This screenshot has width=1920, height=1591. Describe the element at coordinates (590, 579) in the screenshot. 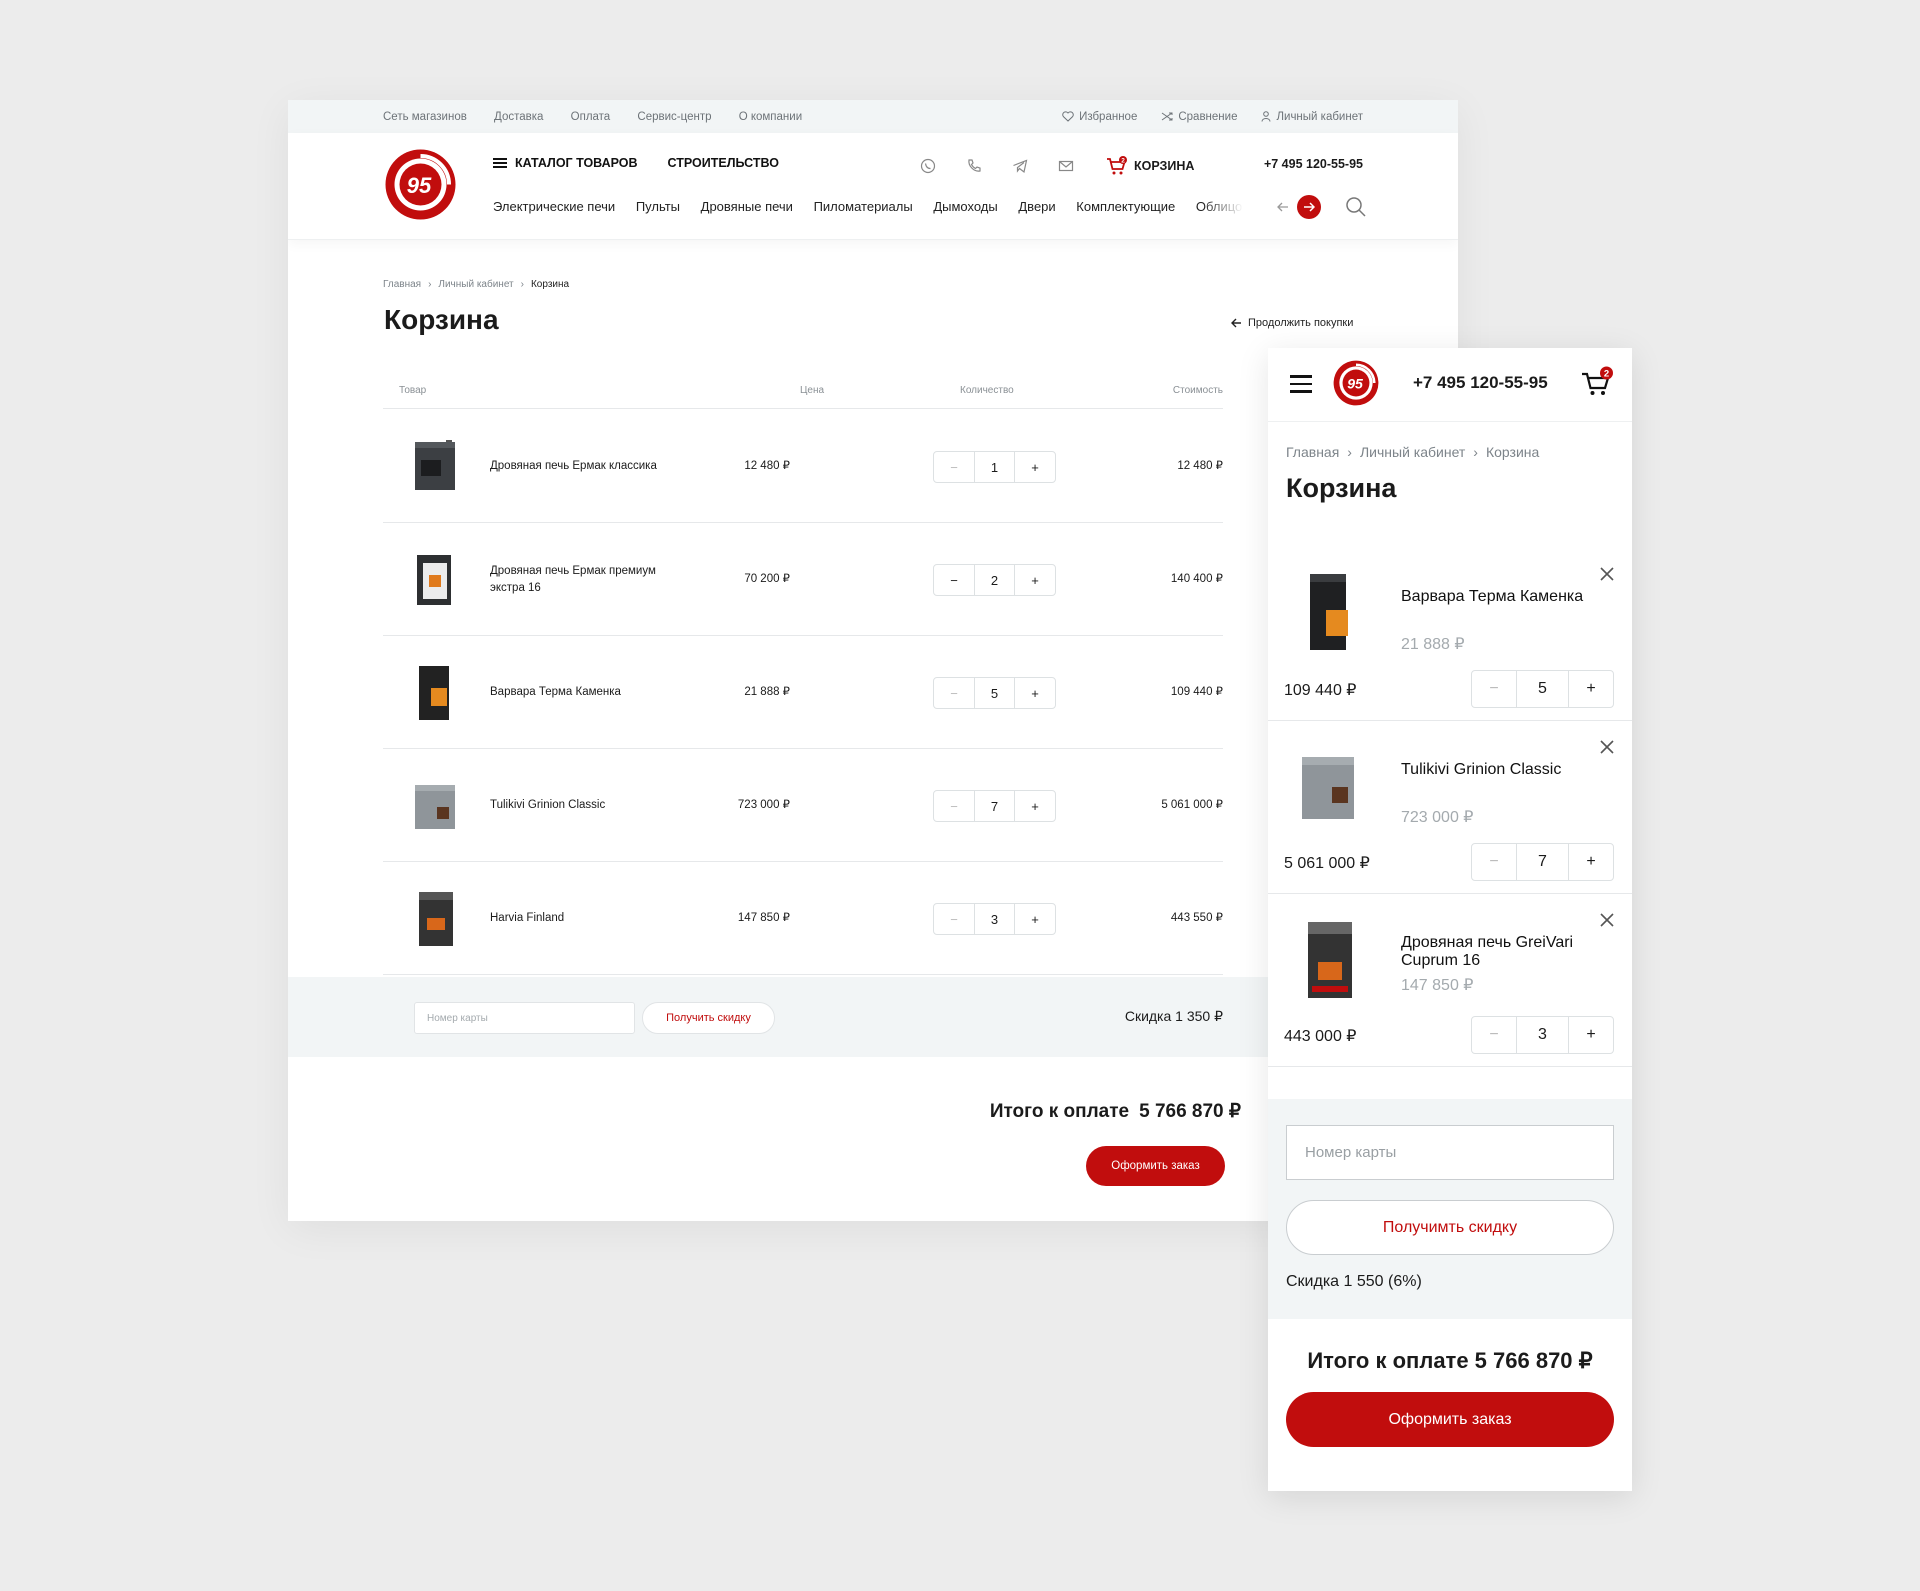

I see `product-name: Дровяная печь Ермак премиум экстра 16` at that location.